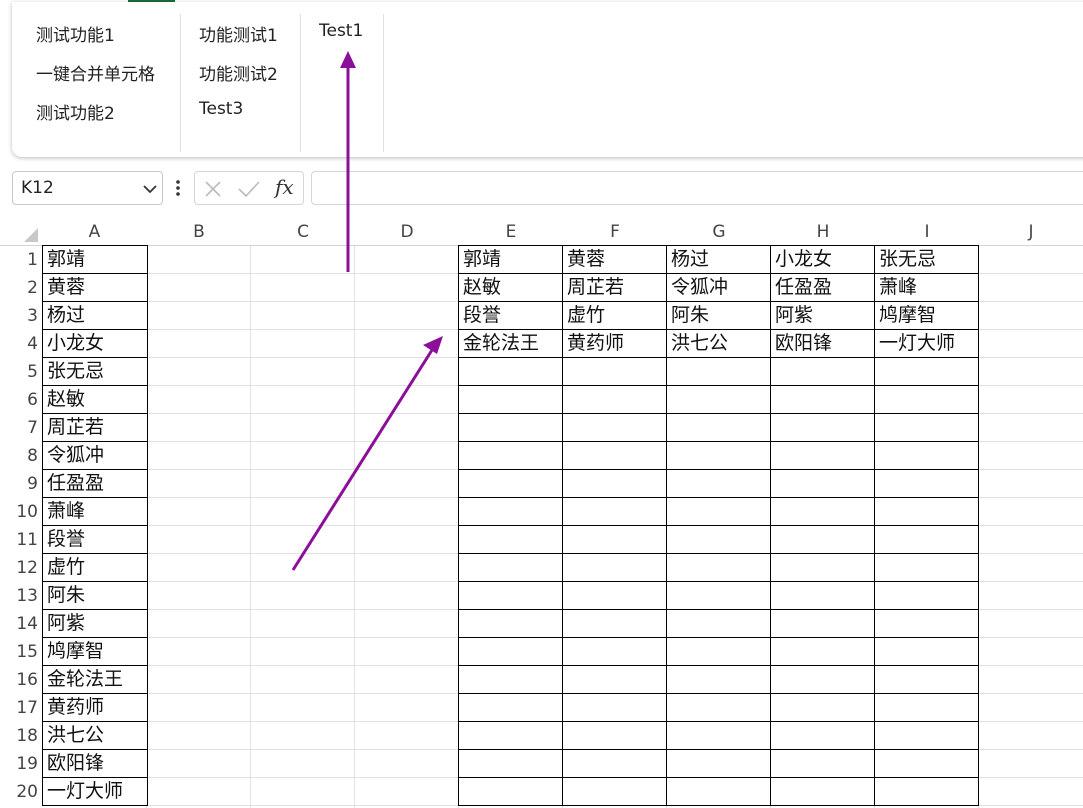 This screenshot has height=808, width=1083. What do you see at coordinates (510, 651) in the screenshot?
I see `cell-E15` at bounding box center [510, 651].